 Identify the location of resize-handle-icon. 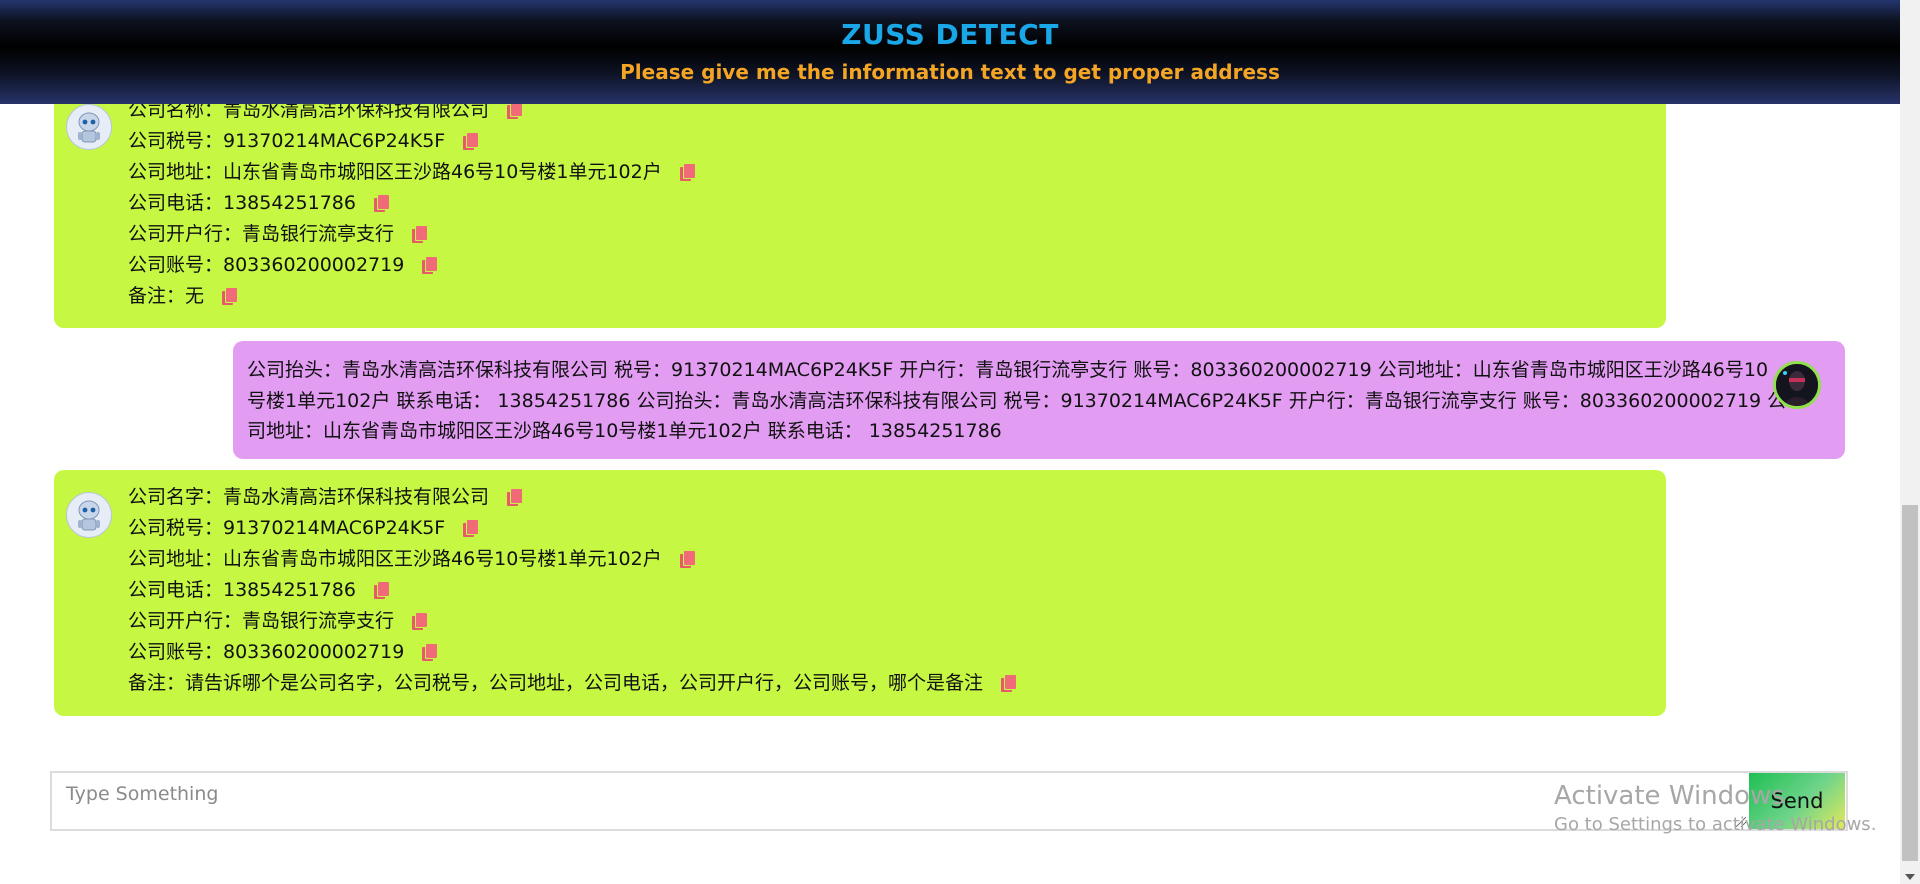
(1741, 822).